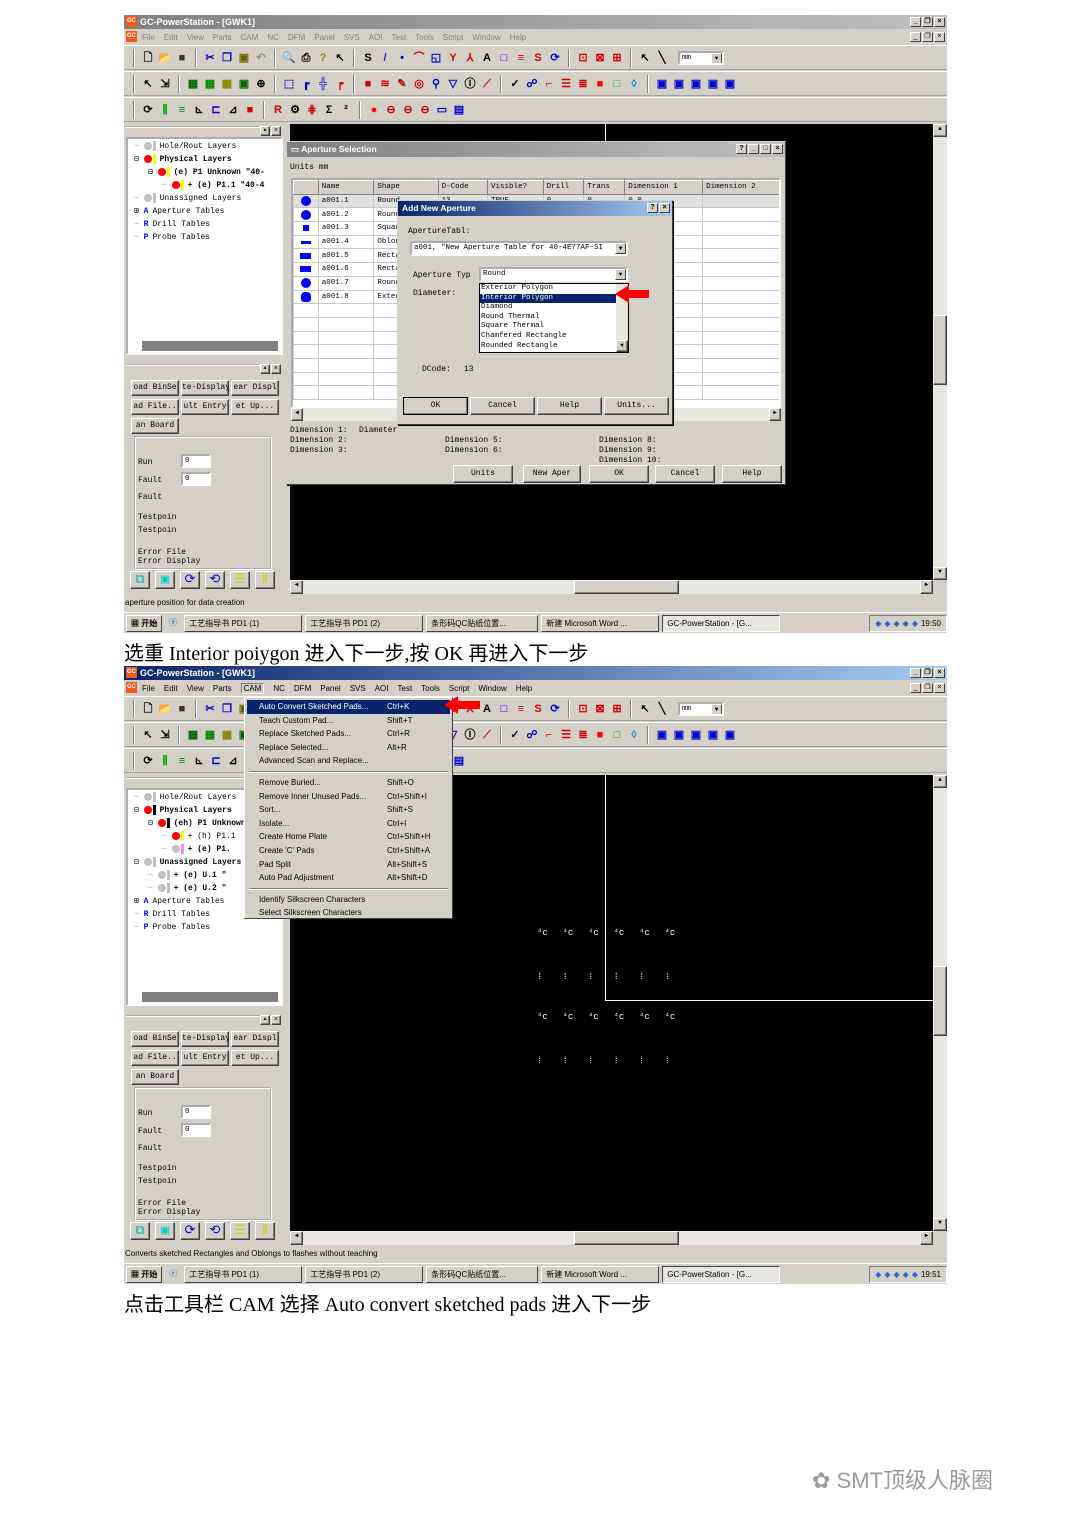 This screenshot has width=1080, height=1528. I want to click on pointer-icon: ↖, so click(645, 58).